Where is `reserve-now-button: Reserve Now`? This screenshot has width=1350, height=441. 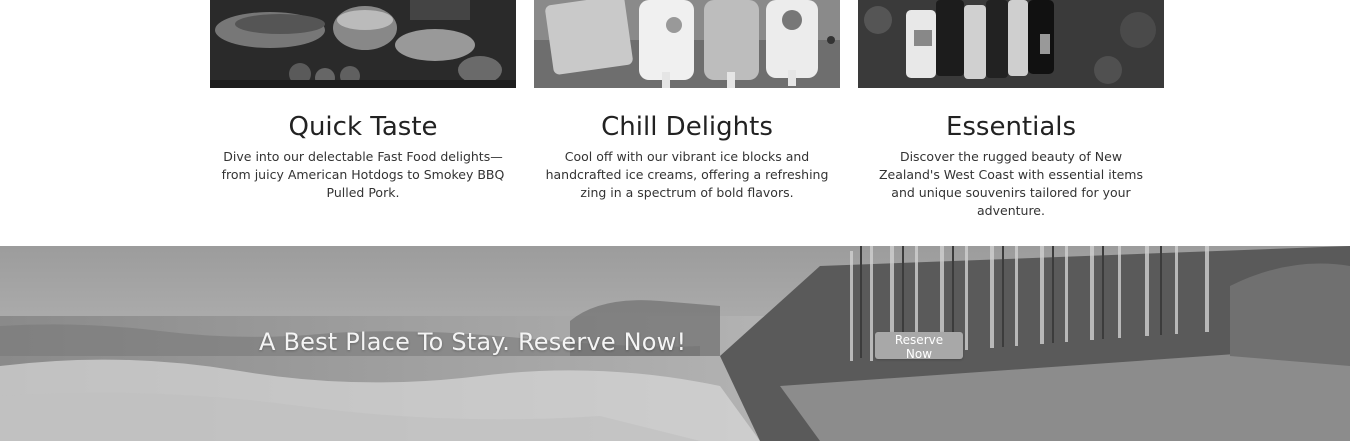
reserve-now-button: Reserve Now is located at coordinates (919, 346).